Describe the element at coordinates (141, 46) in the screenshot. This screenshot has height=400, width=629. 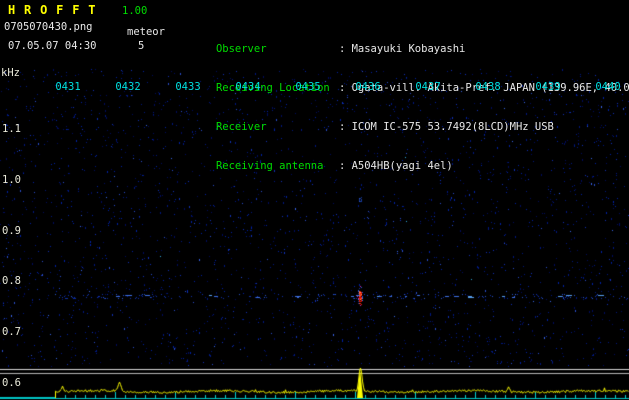
I see `meteor-count: 5` at that location.